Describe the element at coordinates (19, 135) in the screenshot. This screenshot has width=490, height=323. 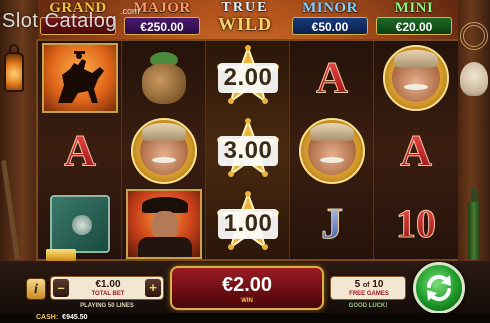
I see `left-wood-post` at that location.